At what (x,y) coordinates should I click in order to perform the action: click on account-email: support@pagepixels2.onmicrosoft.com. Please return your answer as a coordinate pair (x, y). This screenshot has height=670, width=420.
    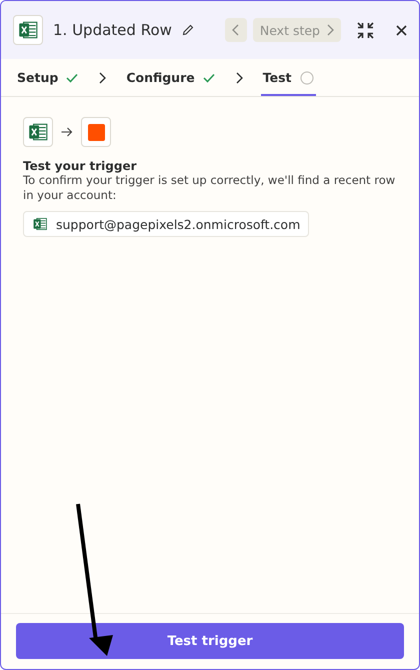
    Looking at the image, I should click on (178, 224).